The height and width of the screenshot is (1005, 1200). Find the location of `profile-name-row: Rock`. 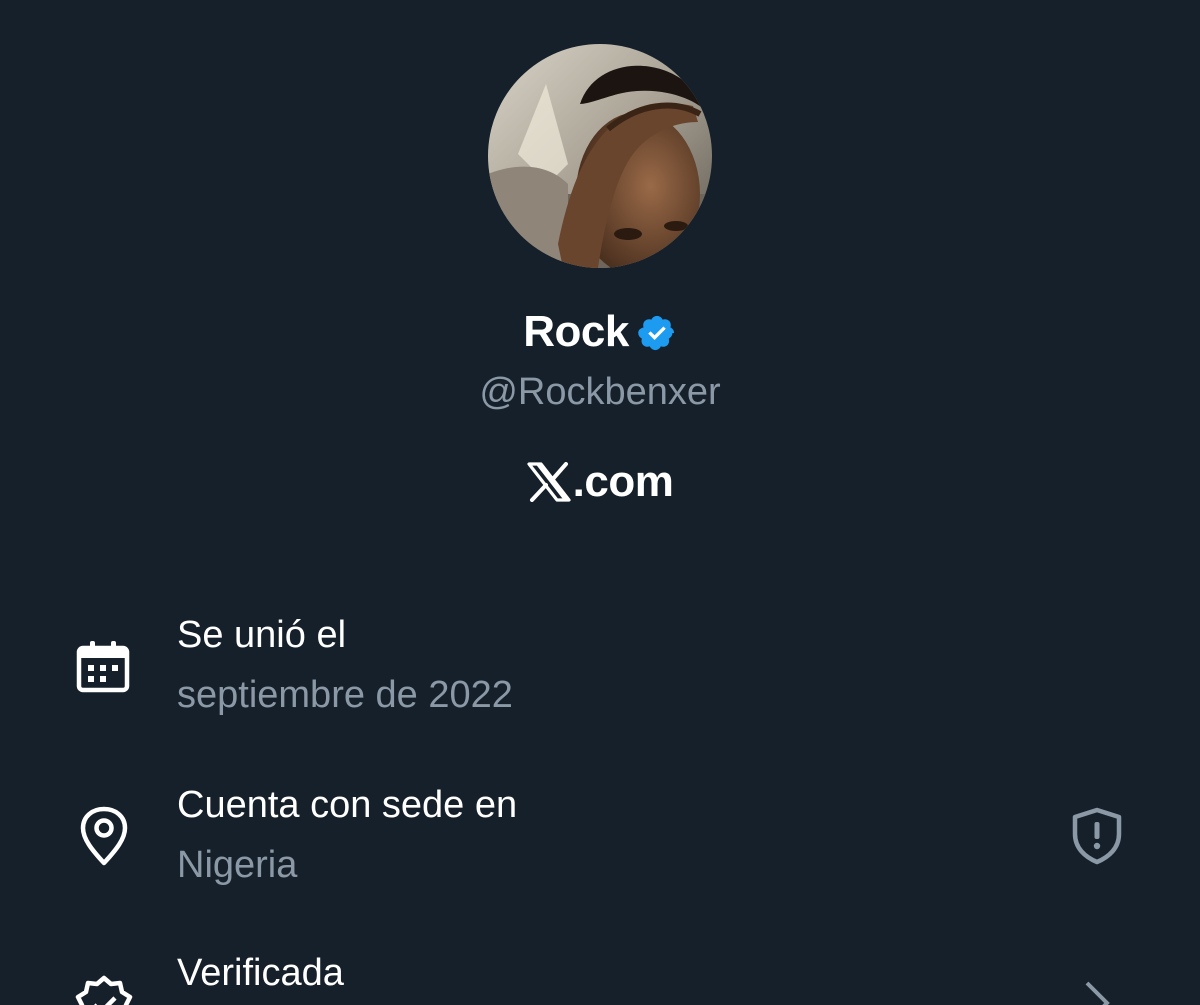

profile-name-row: Rock is located at coordinates (600, 332).